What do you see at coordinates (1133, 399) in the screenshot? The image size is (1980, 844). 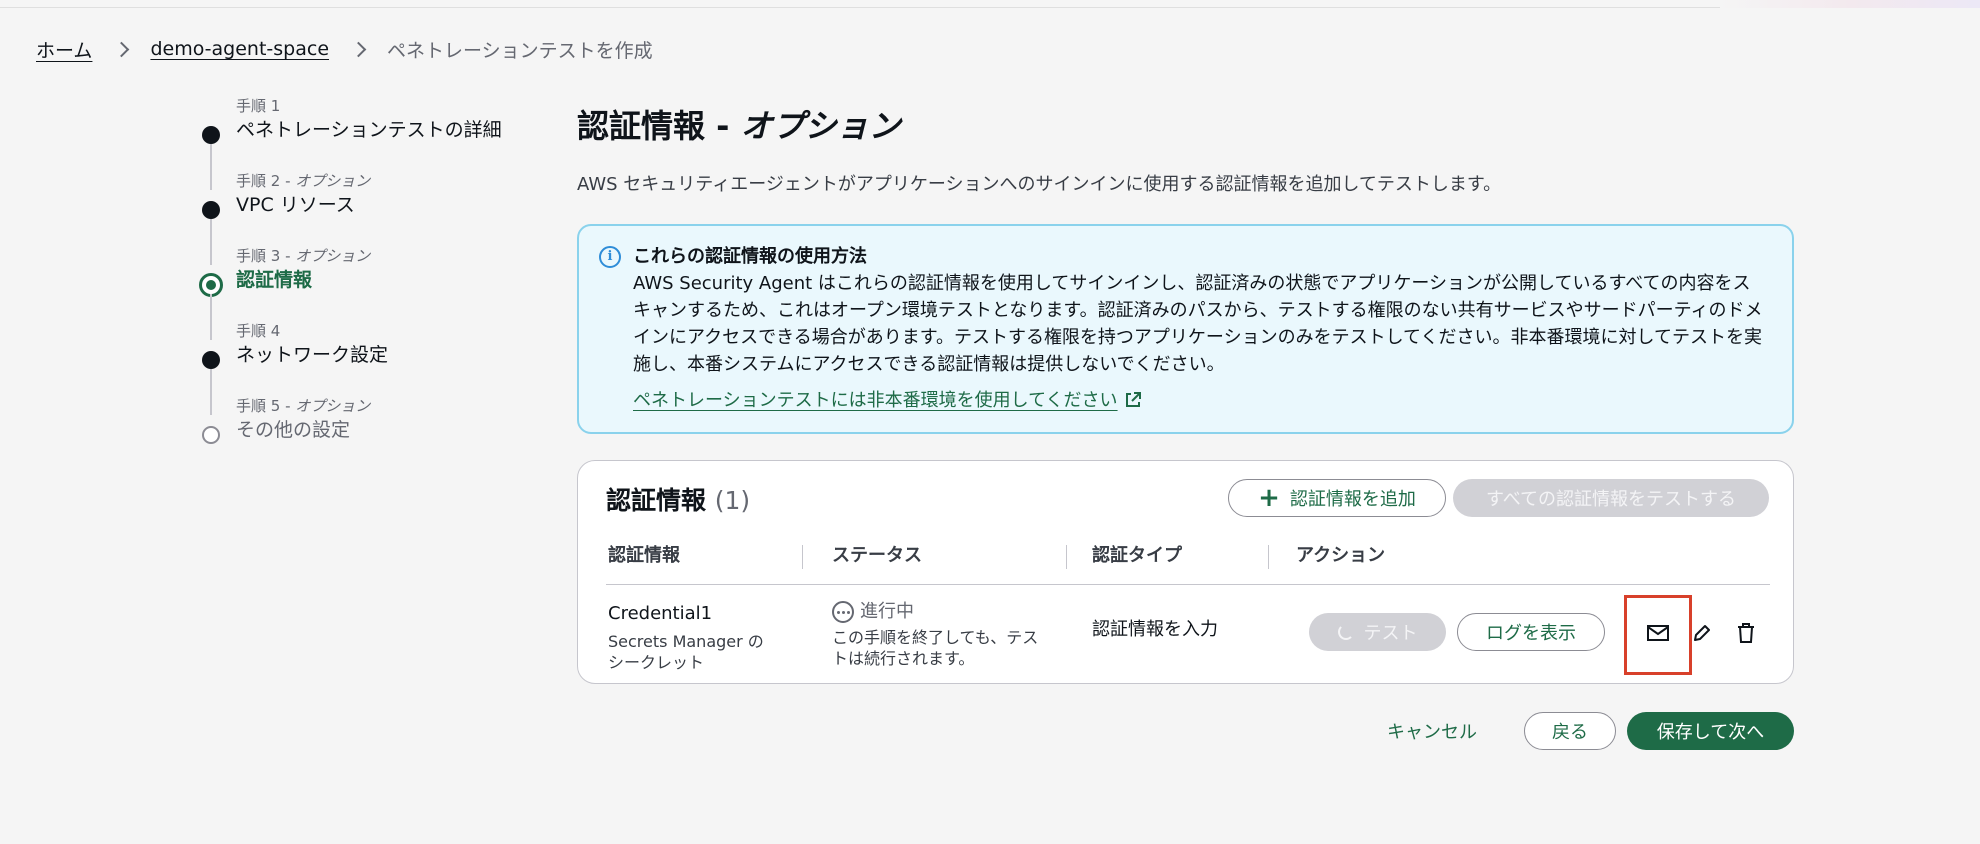 I see `external-link-icon` at bounding box center [1133, 399].